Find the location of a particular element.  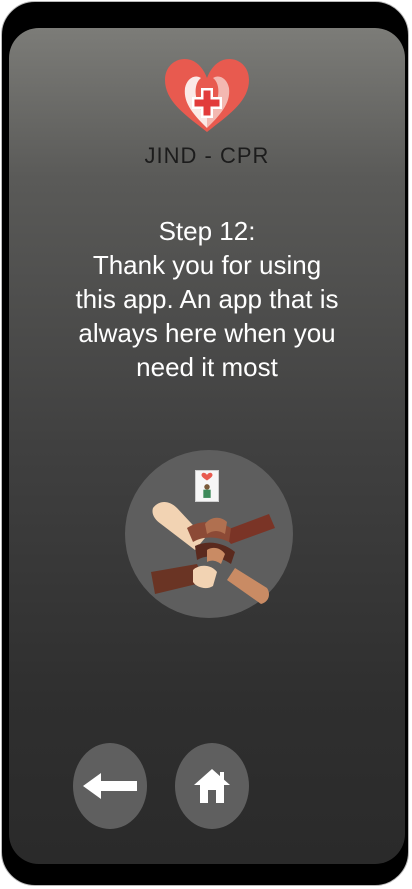

back-button is located at coordinates (110, 786).